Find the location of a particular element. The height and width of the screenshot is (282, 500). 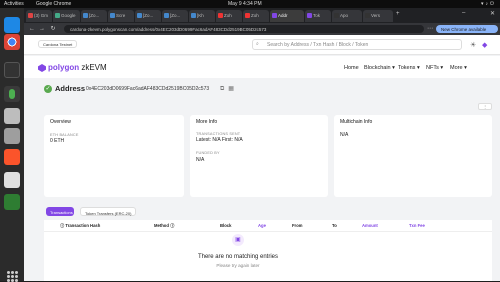

col-to: To is located at coordinates (334, 225).